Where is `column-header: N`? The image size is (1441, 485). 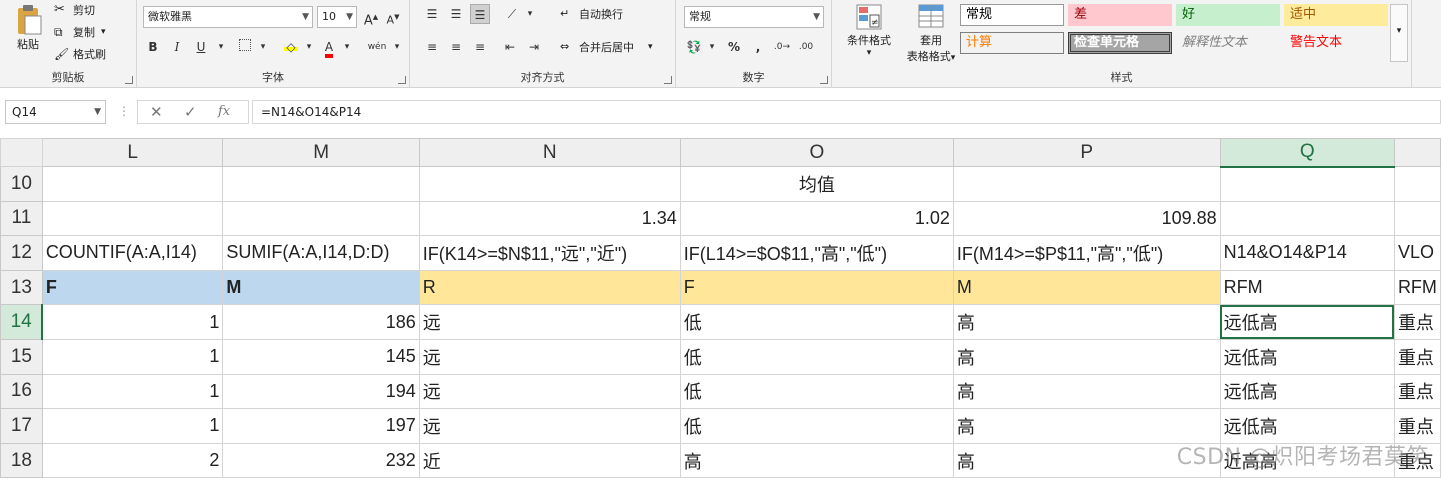 column-header: N is located at coordinates (549, 152).